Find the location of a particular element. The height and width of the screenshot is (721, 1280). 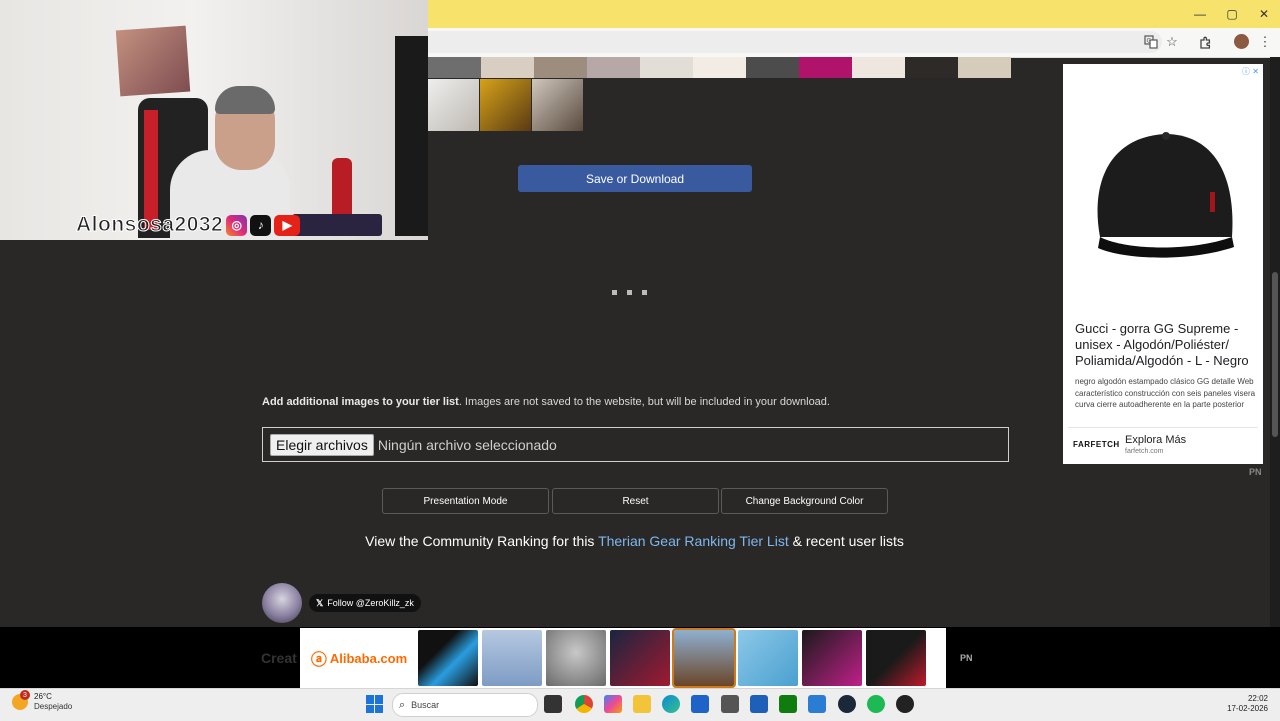

x-logo-icon: 𝕏 is located at coordinates (320, 602).